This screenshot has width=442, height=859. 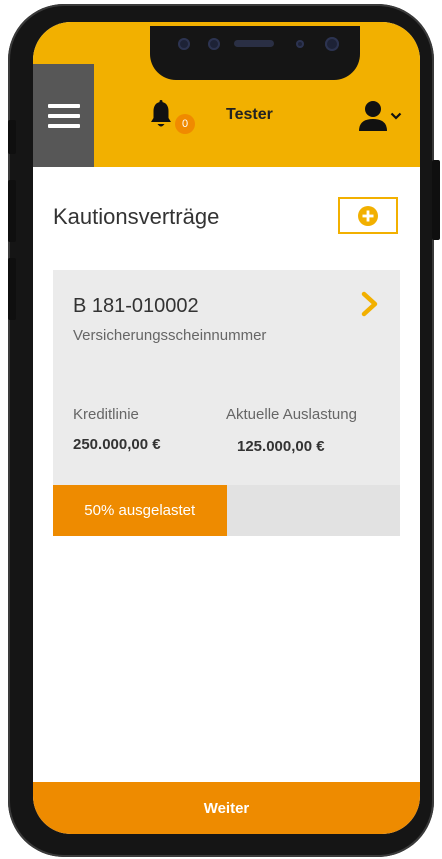 I want to click on user-icon, so click(x=373, y=116).